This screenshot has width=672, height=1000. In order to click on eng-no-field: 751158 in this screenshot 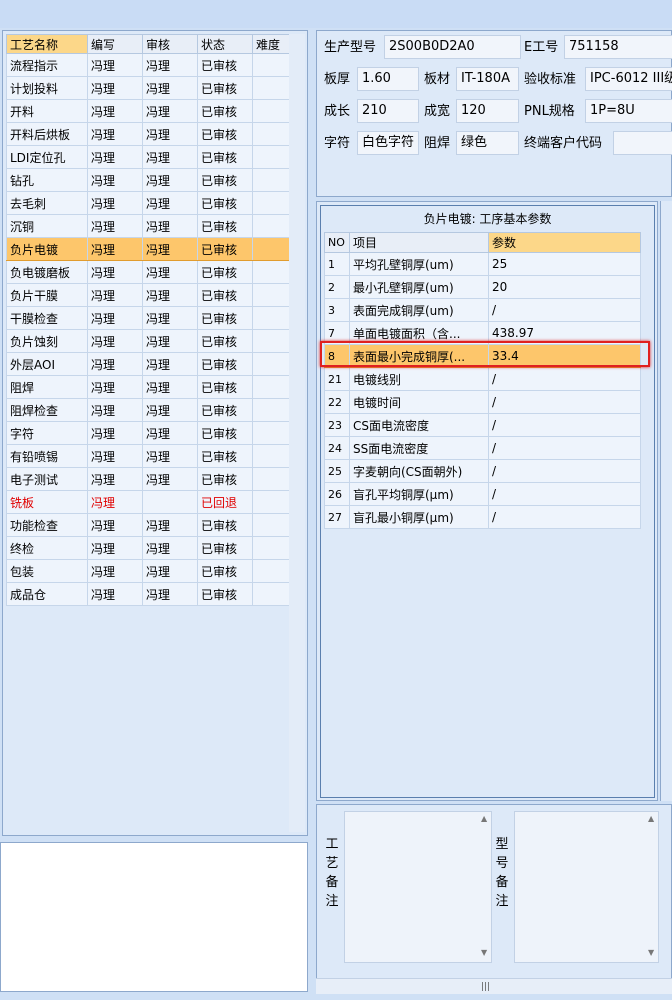, I will do `click(618, 47)`.